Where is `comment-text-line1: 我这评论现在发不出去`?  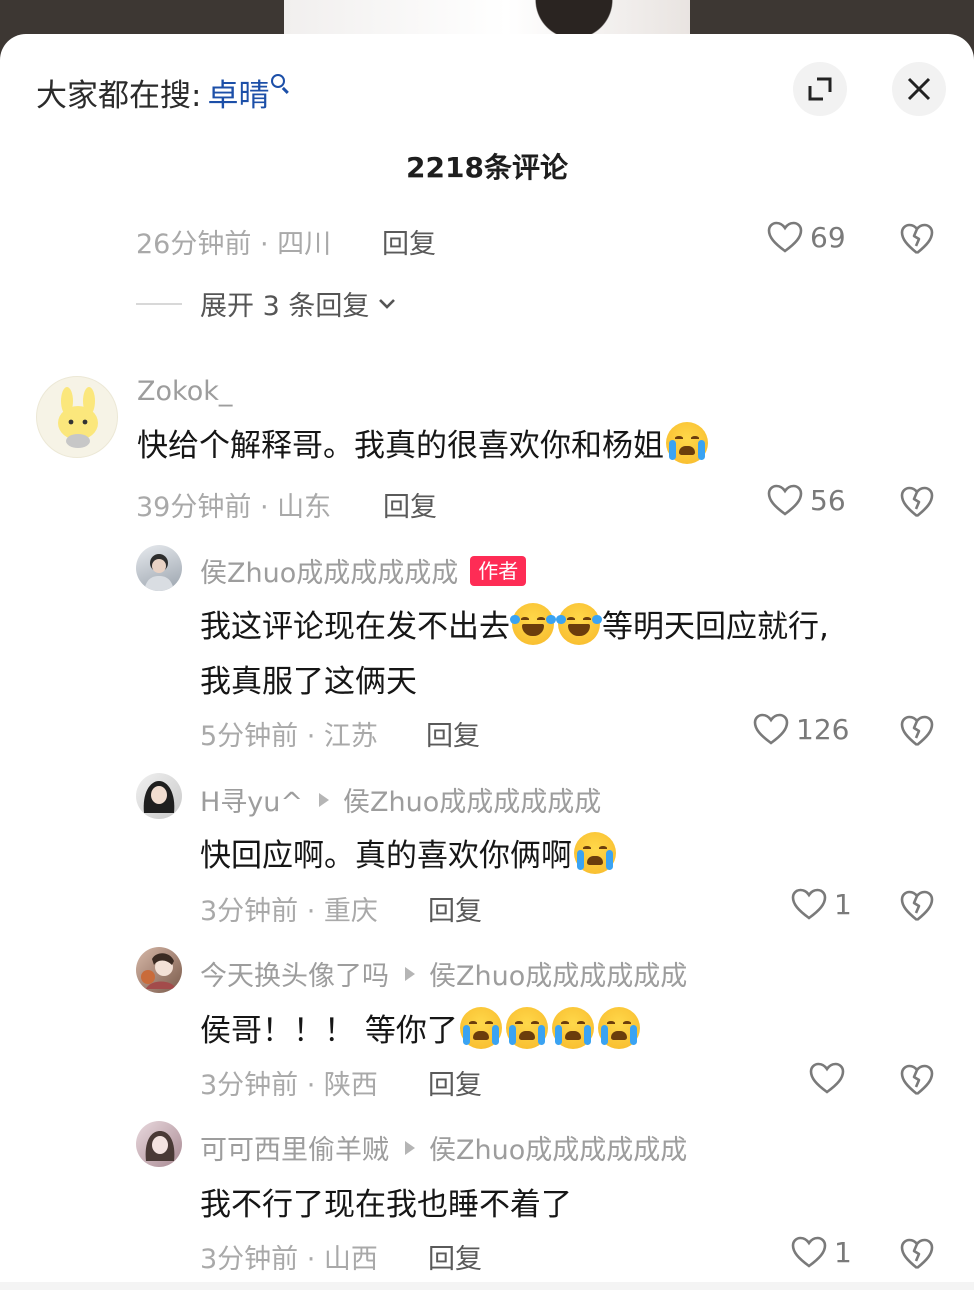
comment-text-line1: 我这评论现在发不出去 is located at coordinates (355, 627).